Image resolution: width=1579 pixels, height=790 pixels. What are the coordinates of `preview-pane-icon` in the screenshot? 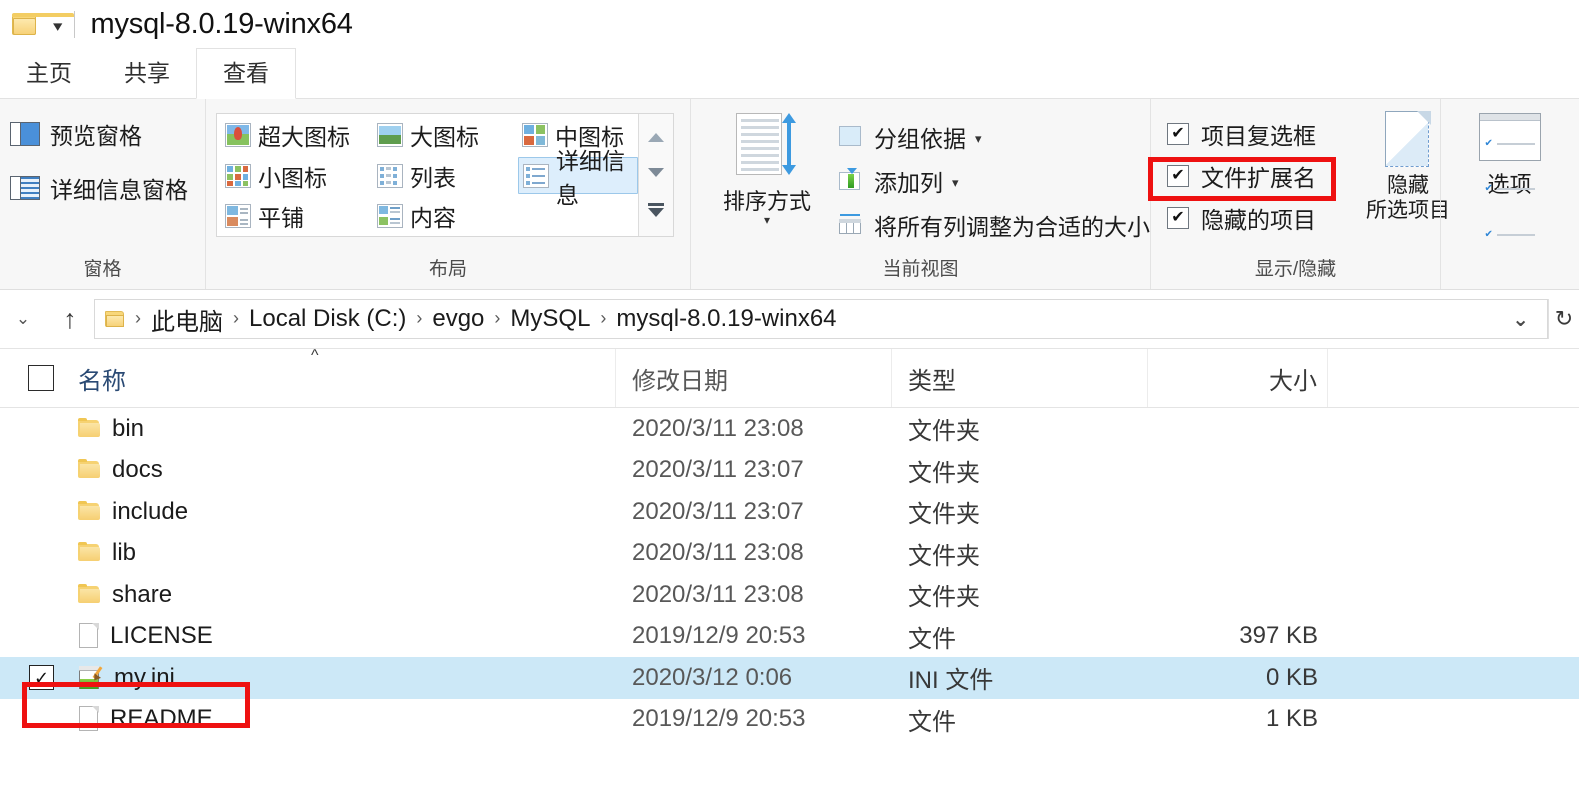 It's located at (25, 134).